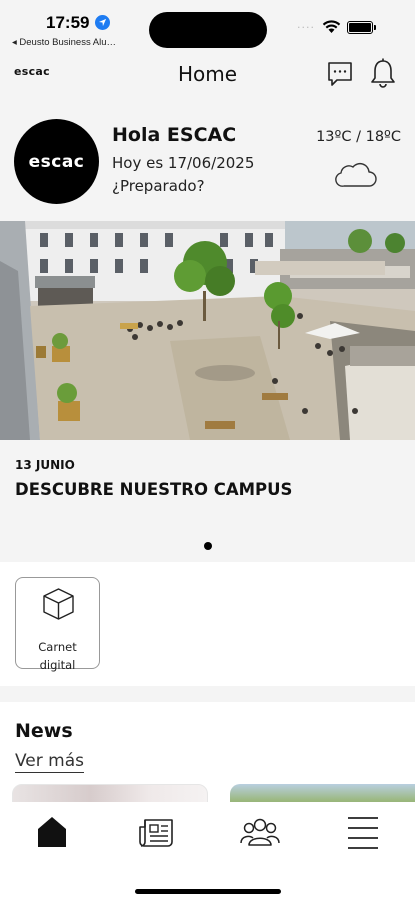 The width and height of the screenshot is (415, 900). Describe the element at coordinates (340, 74) in the screenshot. I see `chat-icon` at that location.